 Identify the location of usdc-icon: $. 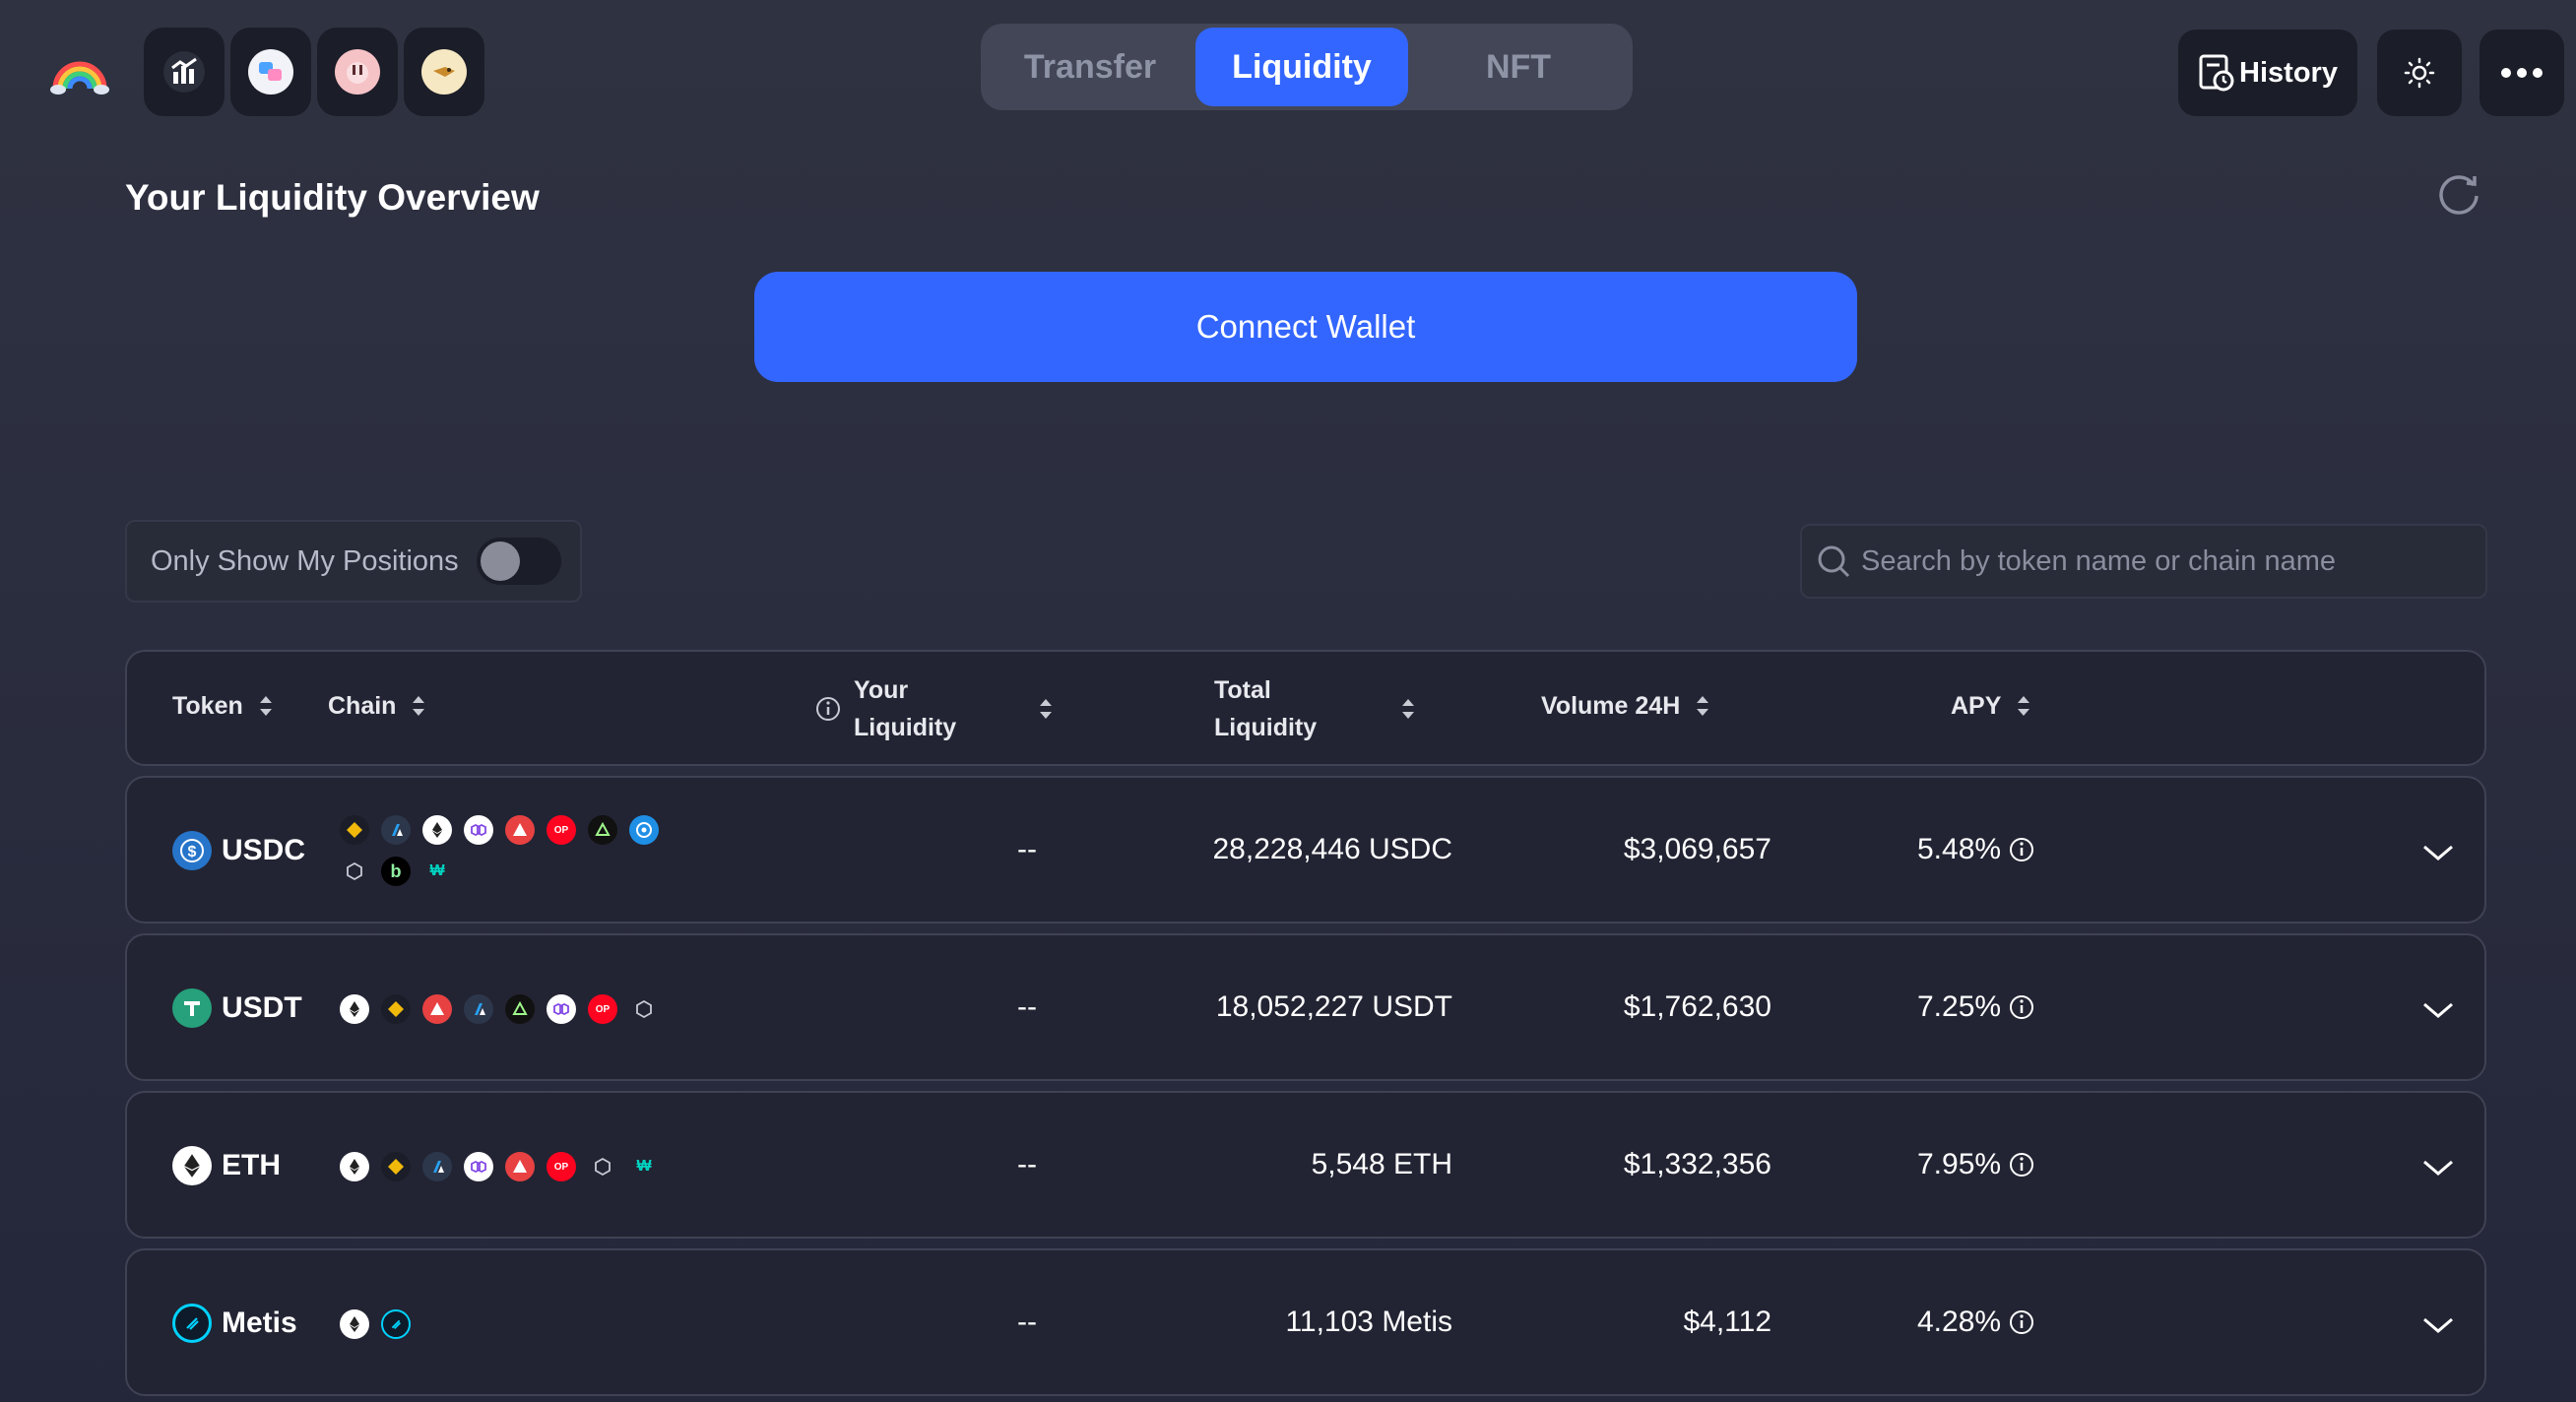
(192, 850).